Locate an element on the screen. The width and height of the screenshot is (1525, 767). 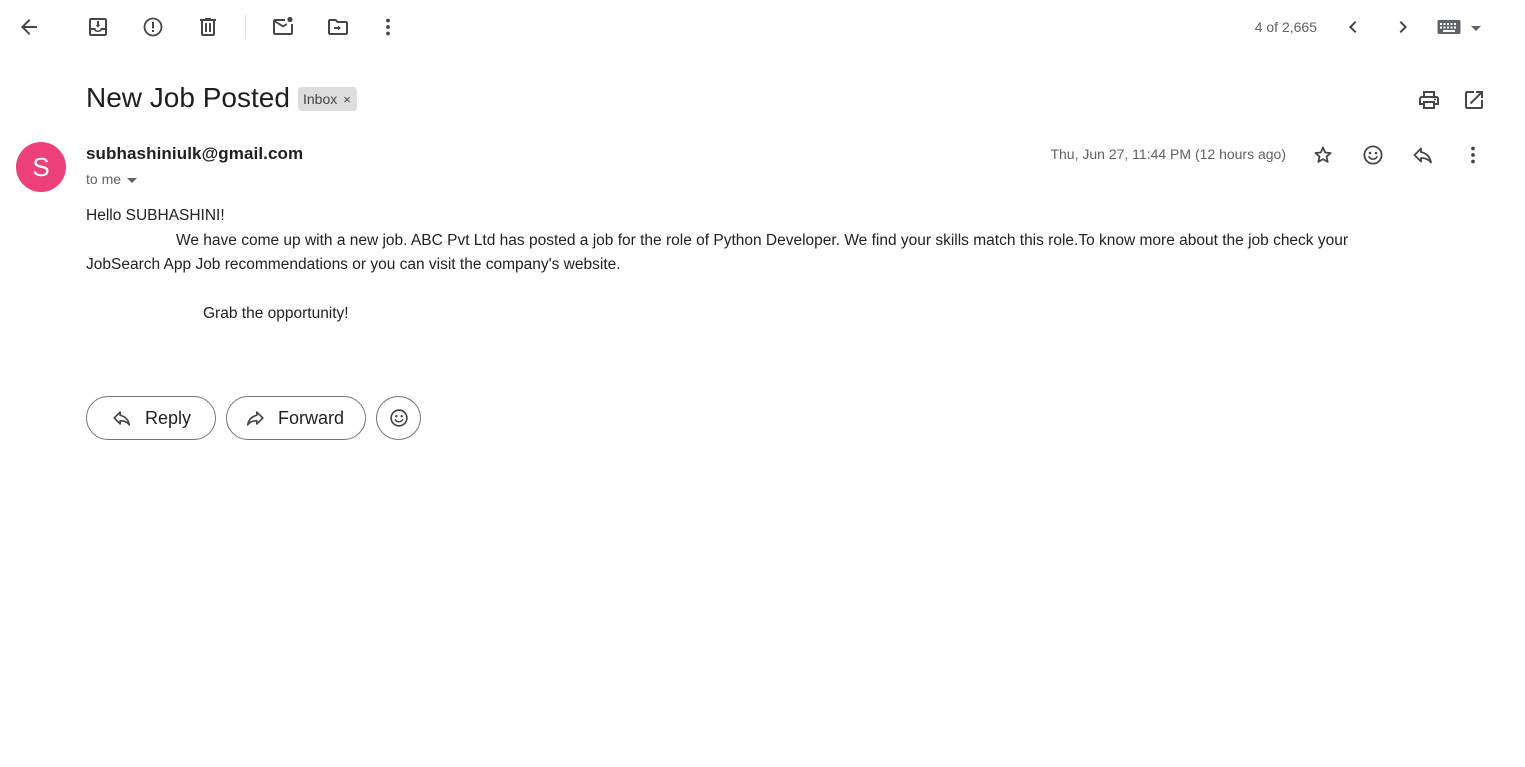
forward-label: Forward is located at coordinates (311, 417).